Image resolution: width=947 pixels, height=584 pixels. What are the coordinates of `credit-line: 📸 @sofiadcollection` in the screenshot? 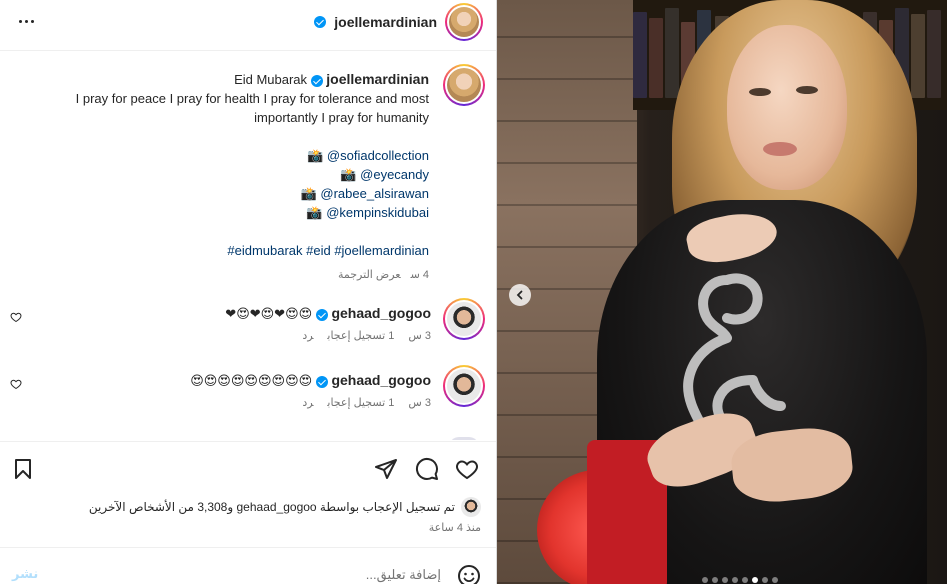 It's located at (229, 155).